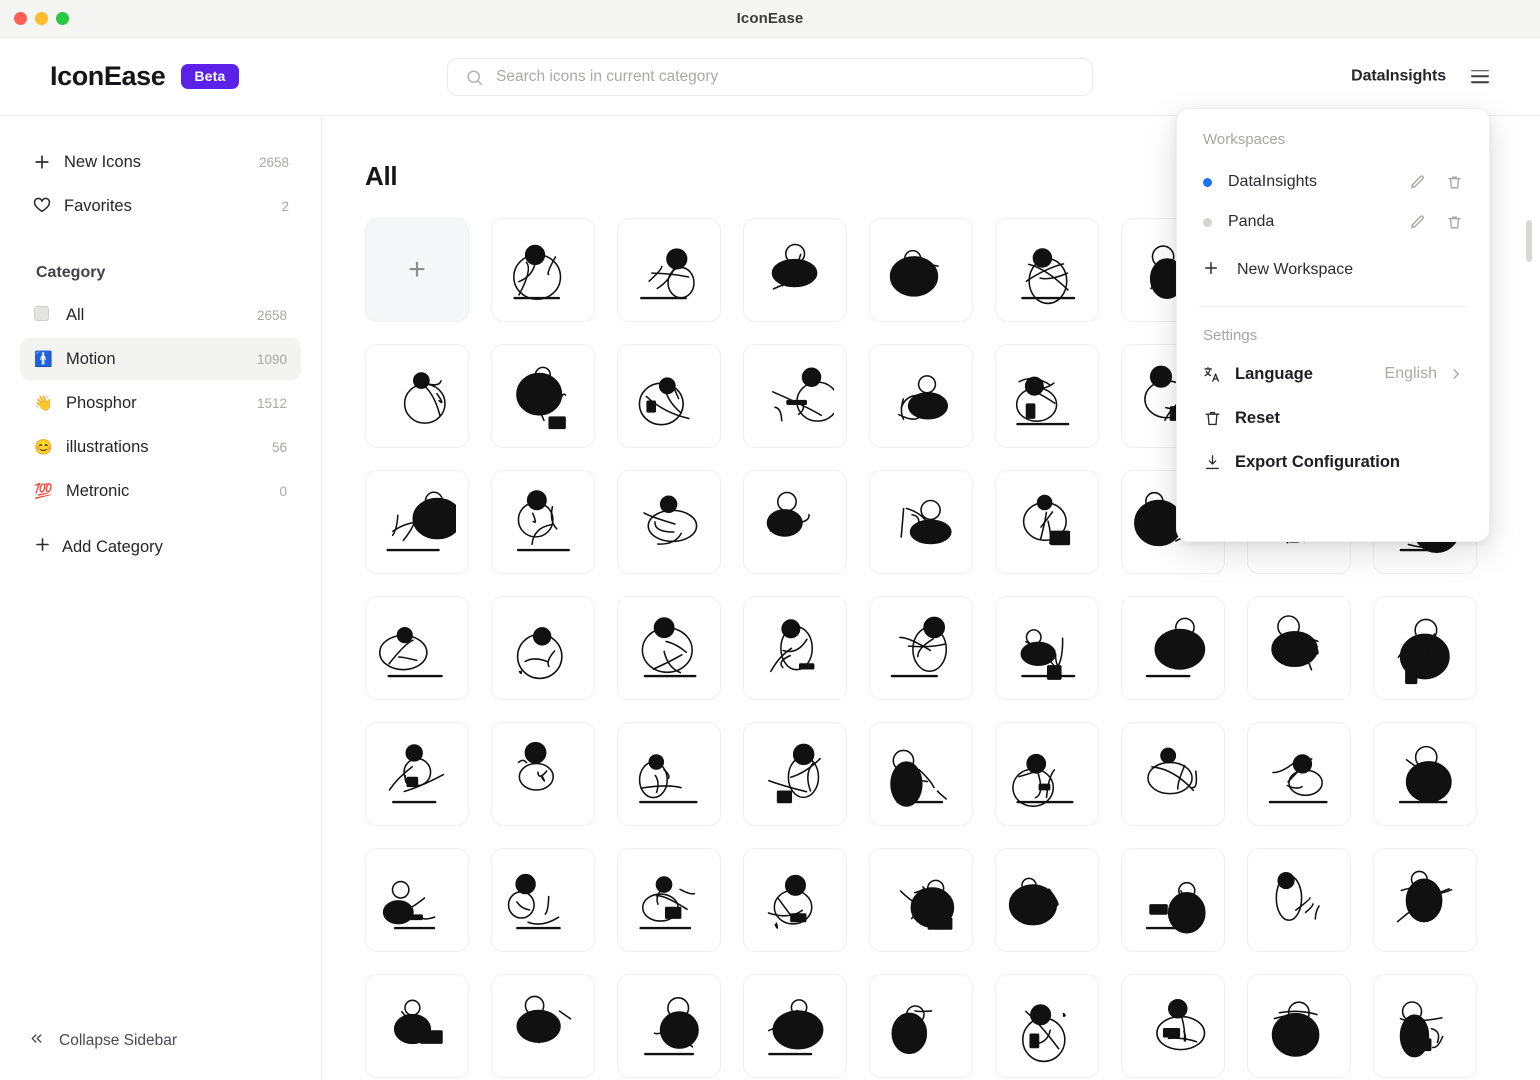 Image resolution: width=1540 pixels, height=1080 pixels. What do you see at coordinates (160, 491) in the screenshot?
I see `sidebar-item-metronic: 💯 Metronic 0` at bounding box center [160, 491].